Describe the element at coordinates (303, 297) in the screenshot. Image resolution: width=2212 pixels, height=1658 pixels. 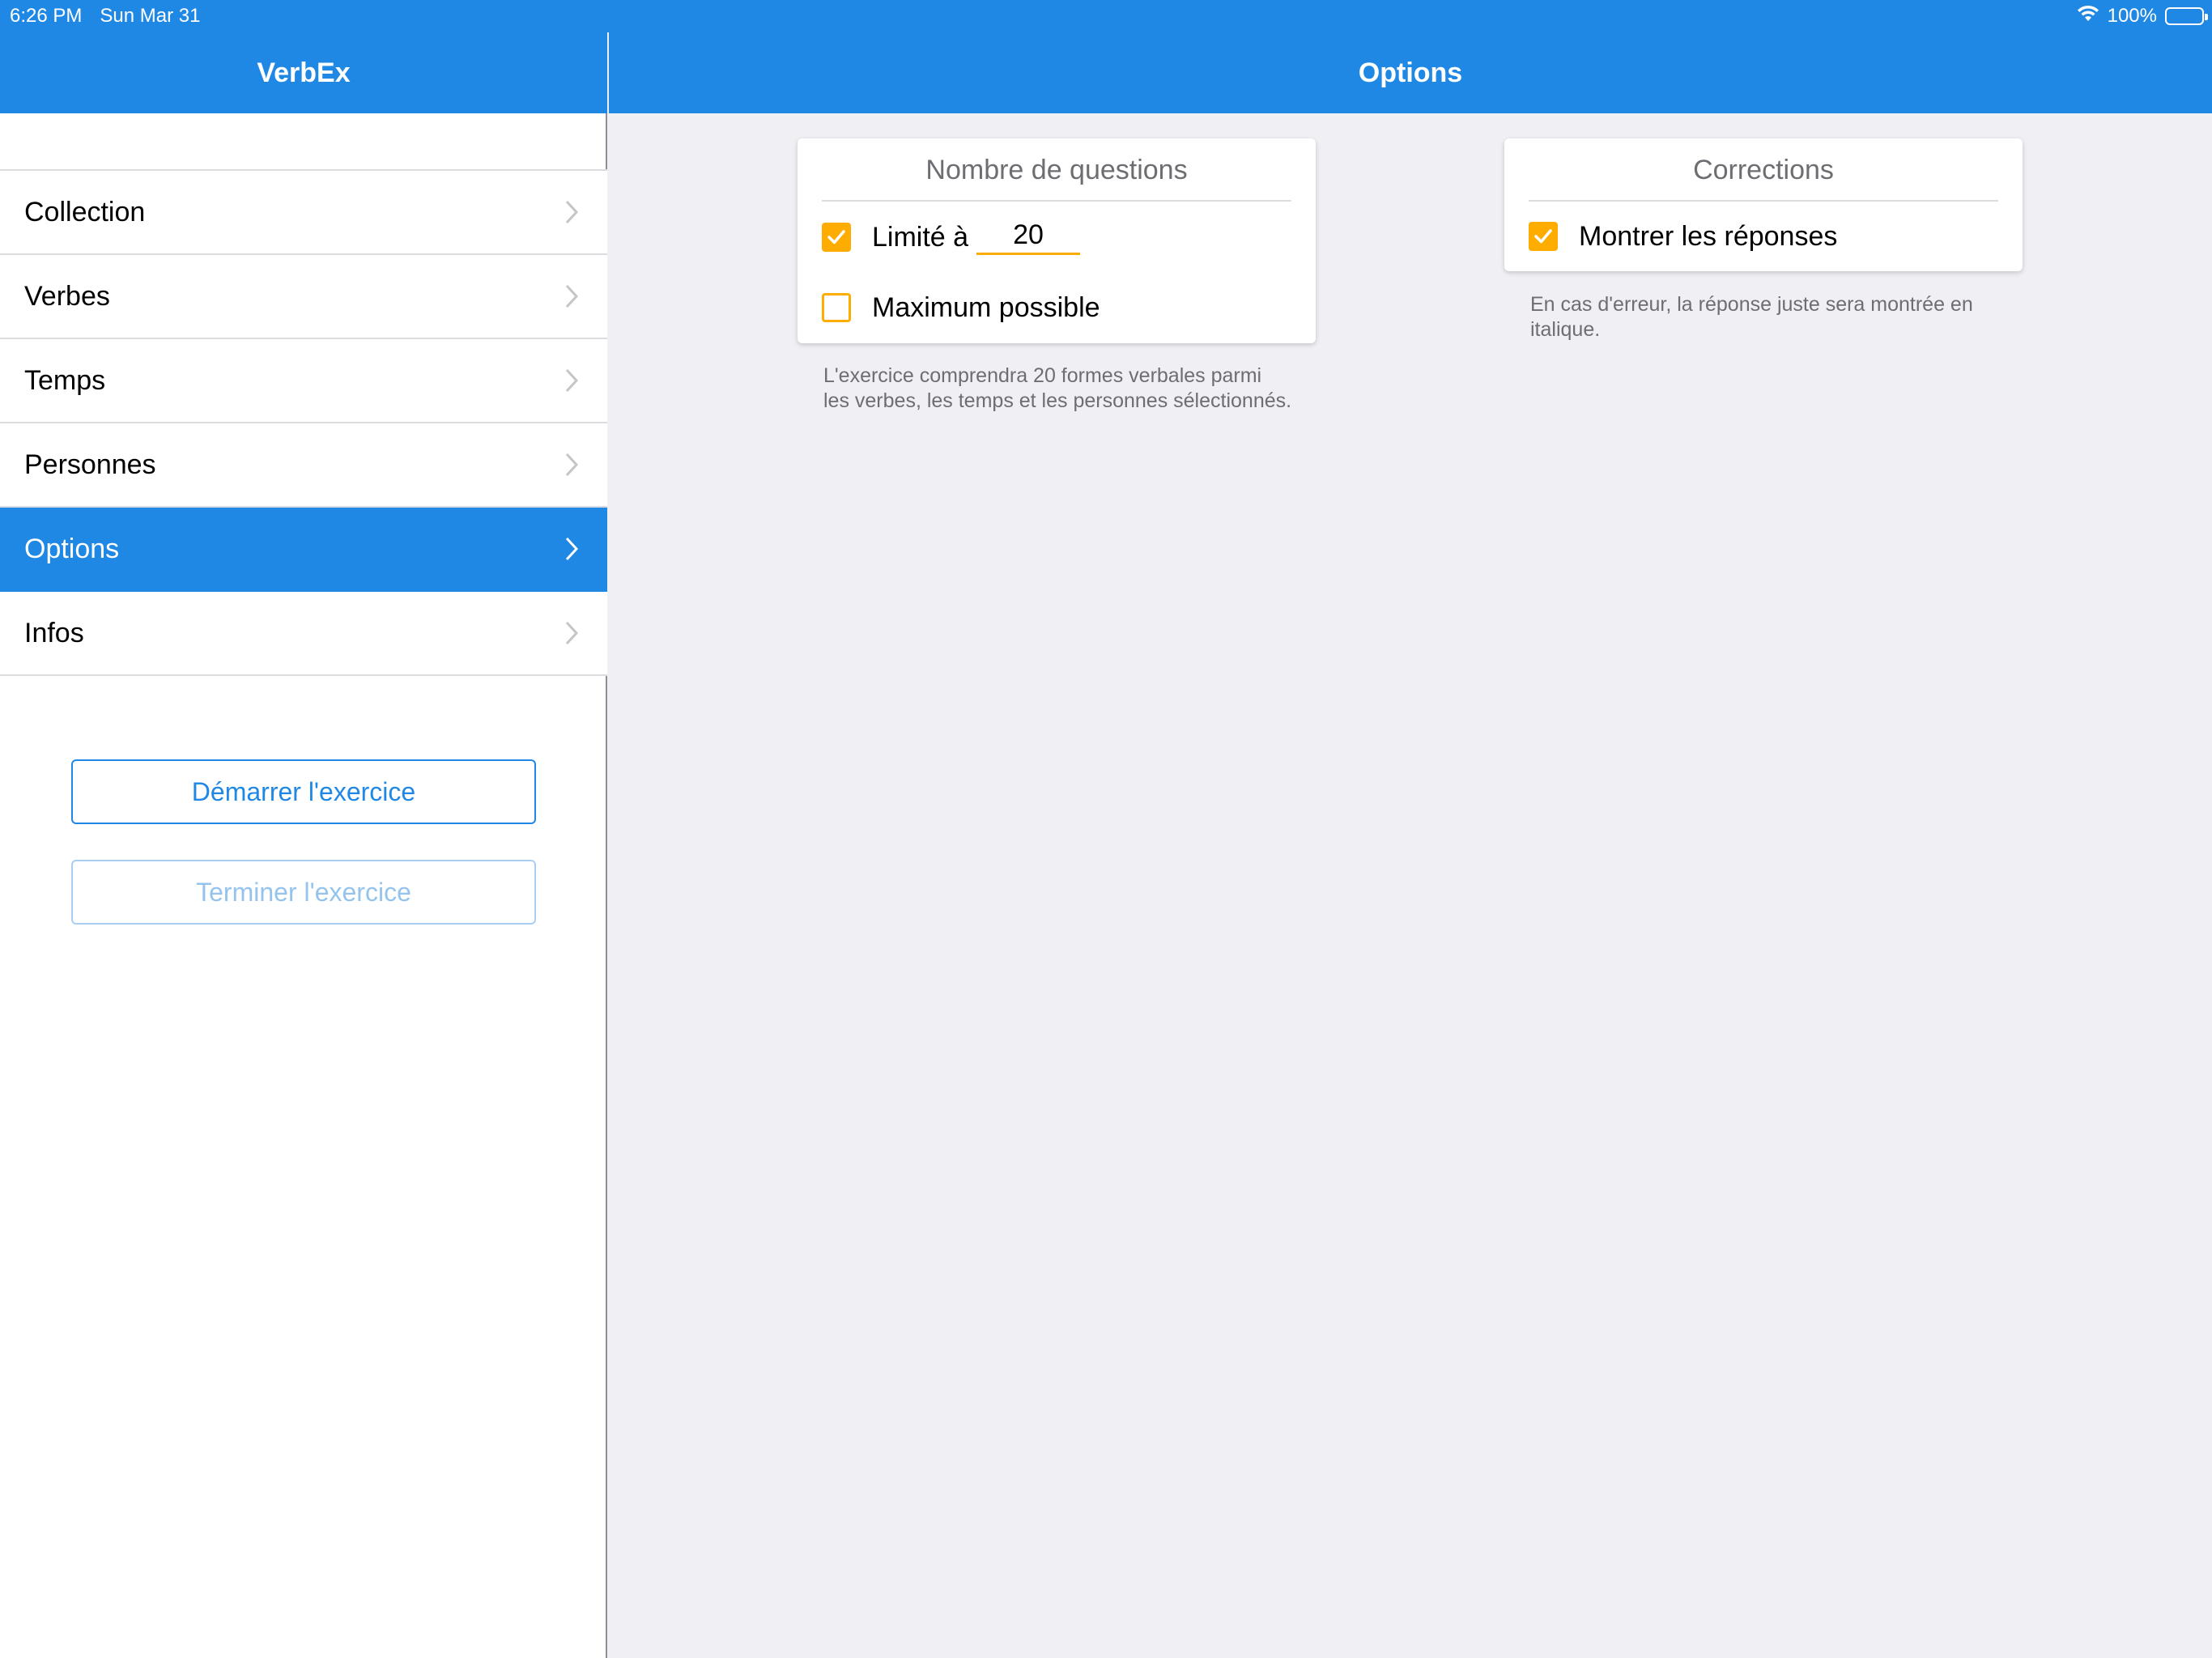
I see `sidebar-item-verbes: Verbes` at that location.